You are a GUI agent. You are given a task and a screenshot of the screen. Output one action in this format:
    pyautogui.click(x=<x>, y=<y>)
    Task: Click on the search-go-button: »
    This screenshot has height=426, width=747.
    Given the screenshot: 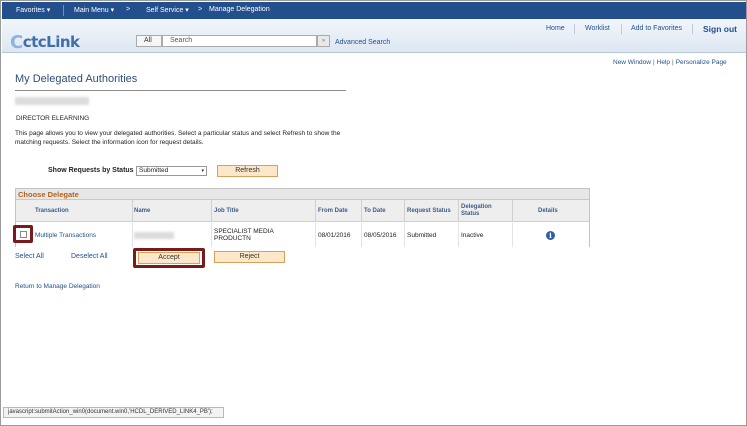 What is the action you would take?
    pyautogui.click(x=323, y=41)
    